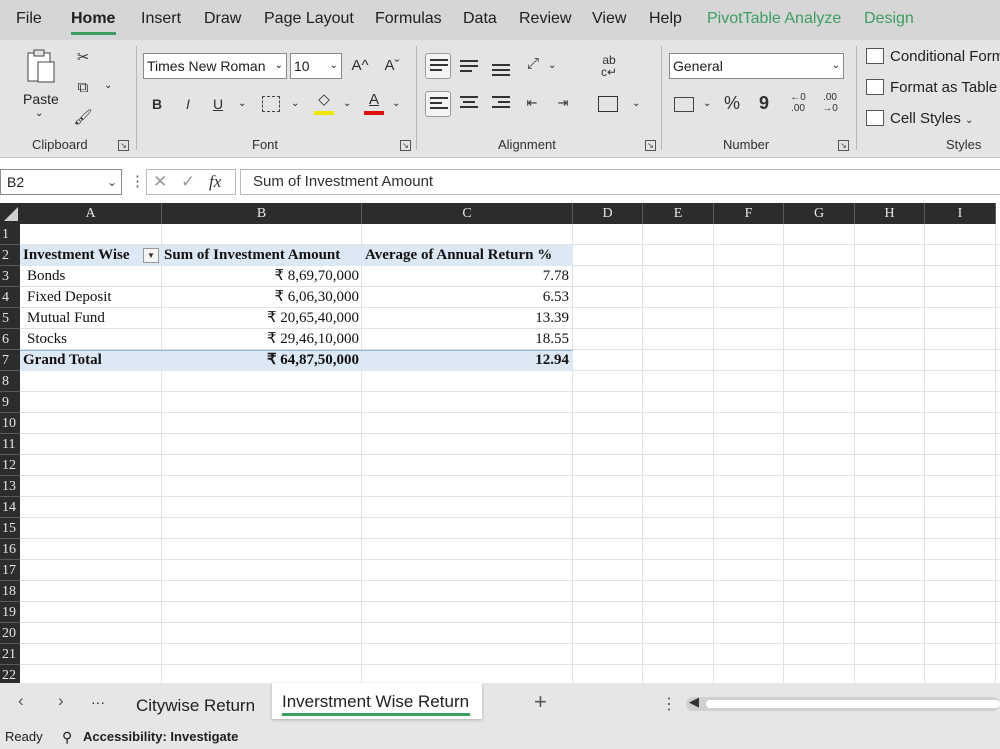 The image size is (1000, 749). I want to click on pivot-sum-value: ₹ 6,06,30,000, so click(260, 297).